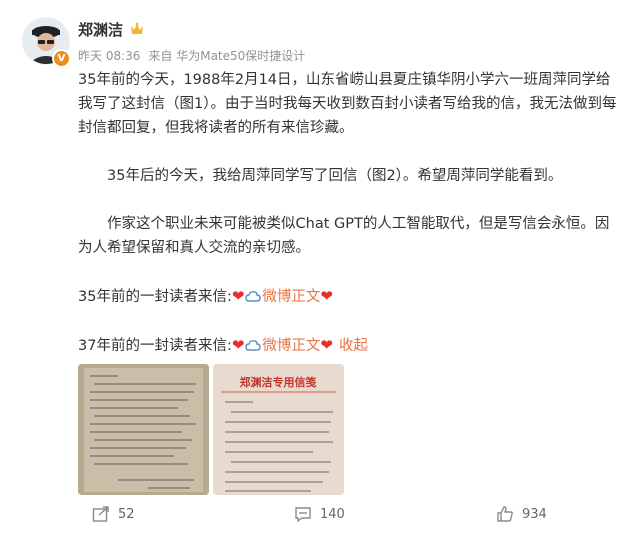 This screenshot has width=639, height=535. What do you see at coordinates (155, 297) in the screenshot?
I see `line4-prefix: 35年前的一封读者来信:` at bounding box center [155, 297].